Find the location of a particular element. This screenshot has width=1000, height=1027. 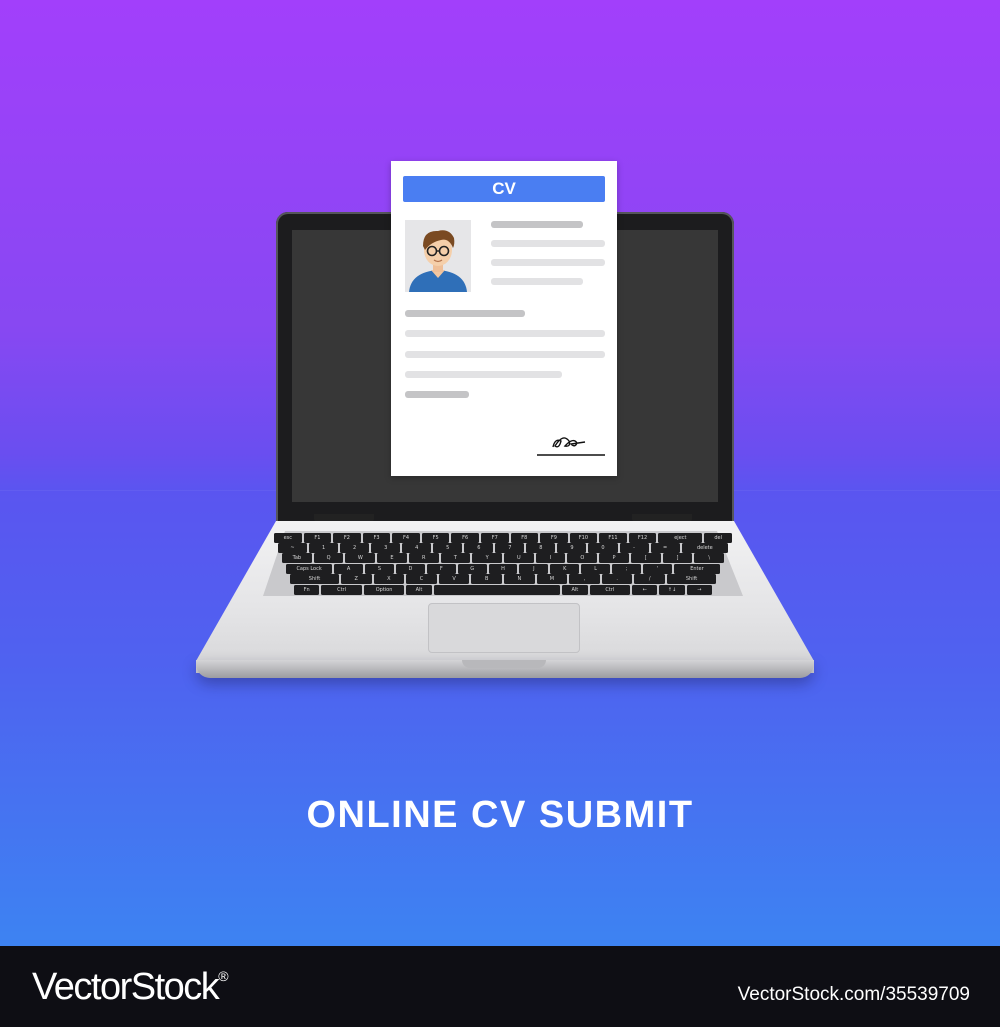

keyboard-key: eject is located at coordinates (680, 538).